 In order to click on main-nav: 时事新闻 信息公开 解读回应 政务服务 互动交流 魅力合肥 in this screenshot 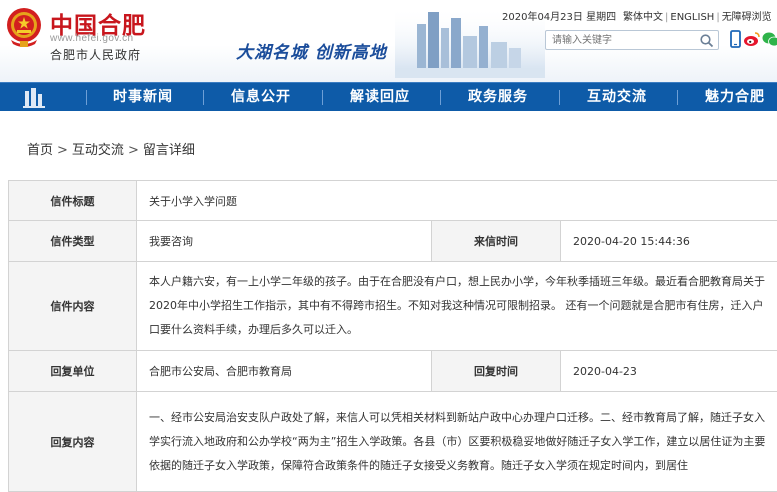, I will do `click(388, 96)`.